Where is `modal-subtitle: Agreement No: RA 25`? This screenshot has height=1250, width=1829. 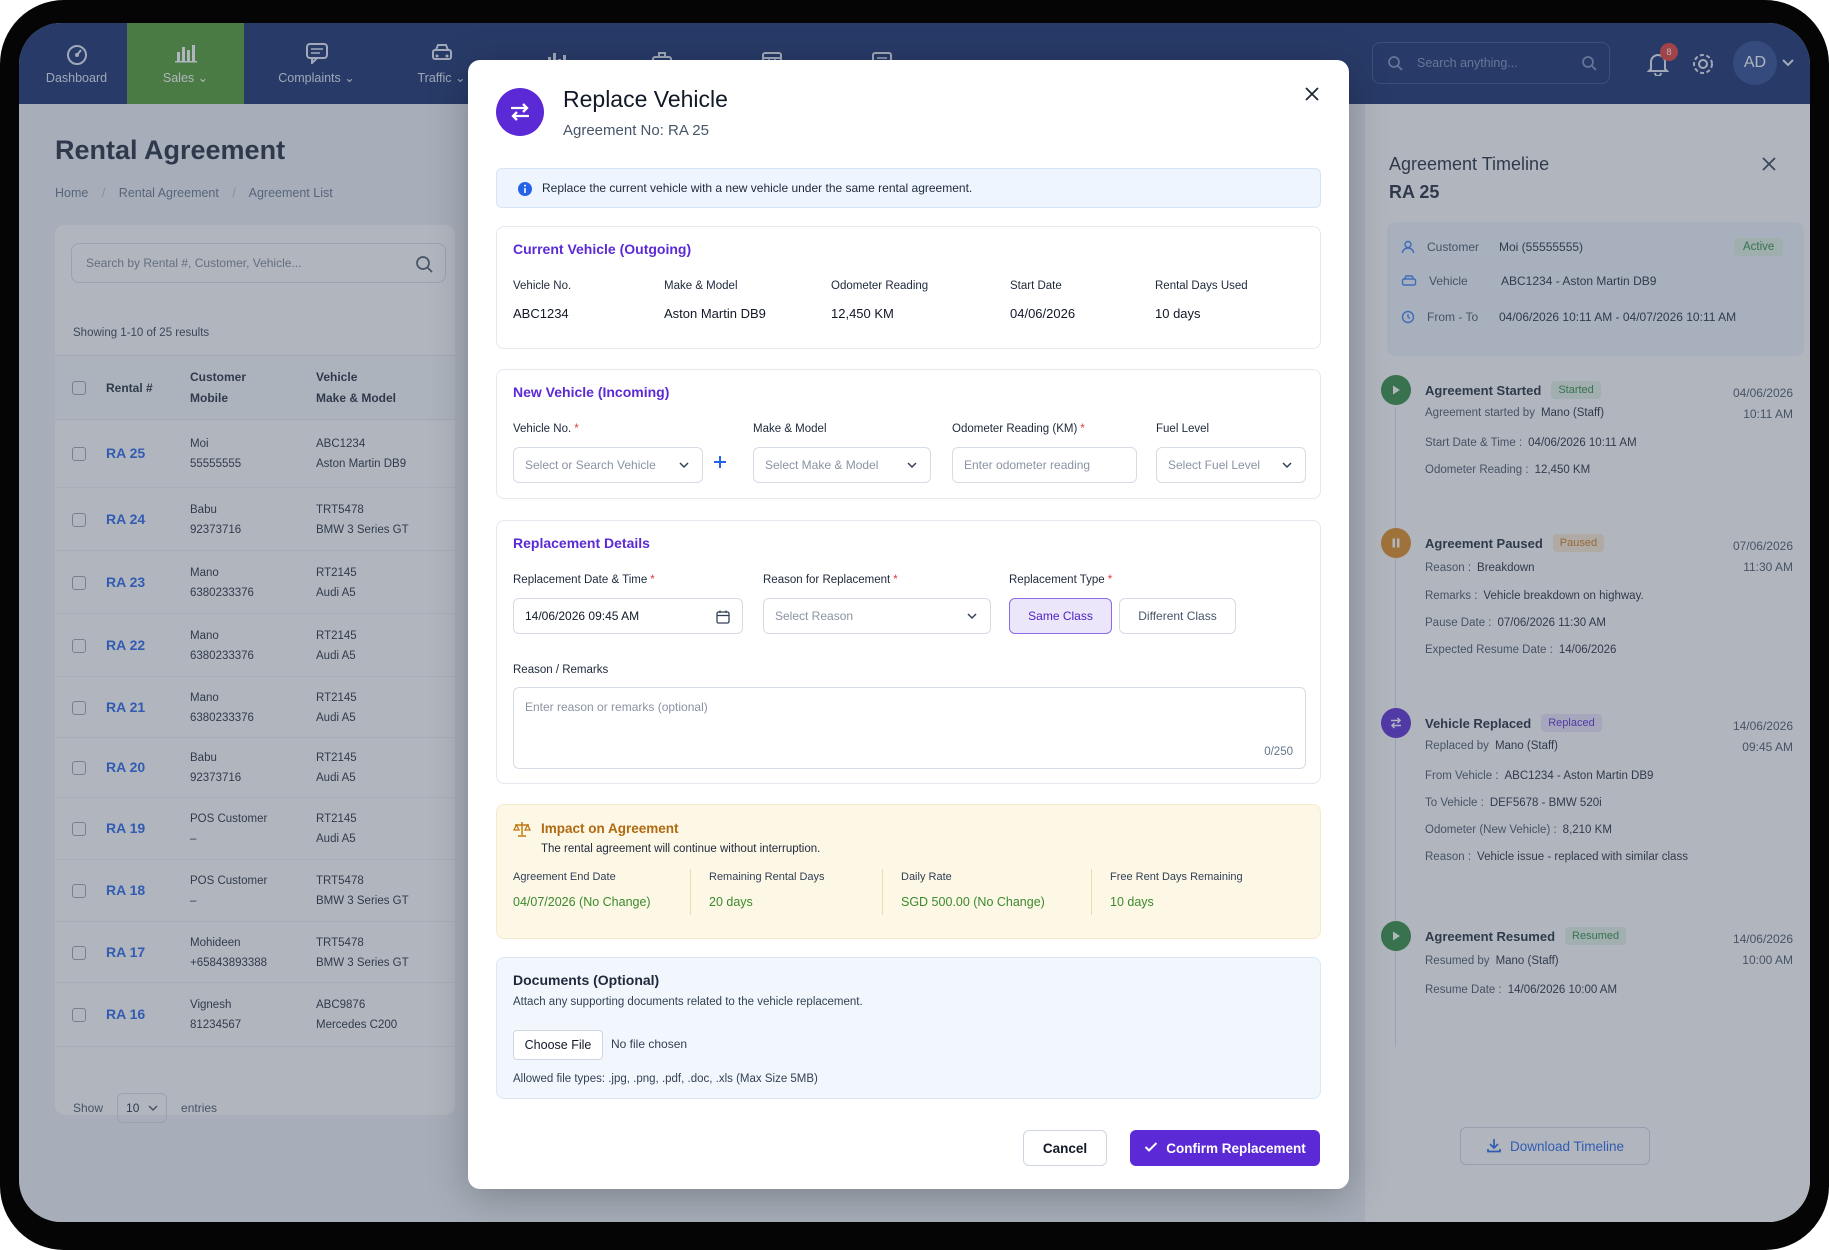 modal-subtitle: Agreement No: RA 25 is located at coordinates (636, 130).